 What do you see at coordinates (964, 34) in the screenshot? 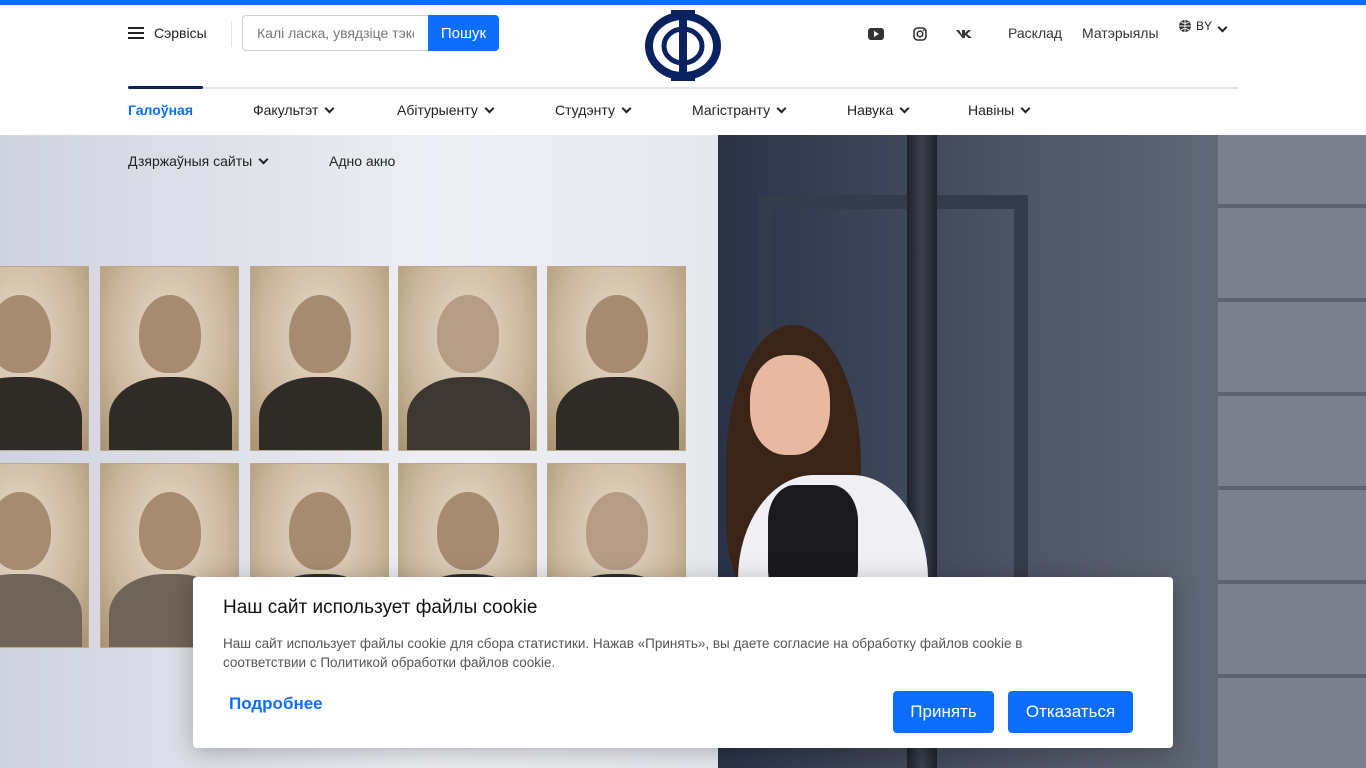
I see `vk-icon` at bounding box center [964, 34].